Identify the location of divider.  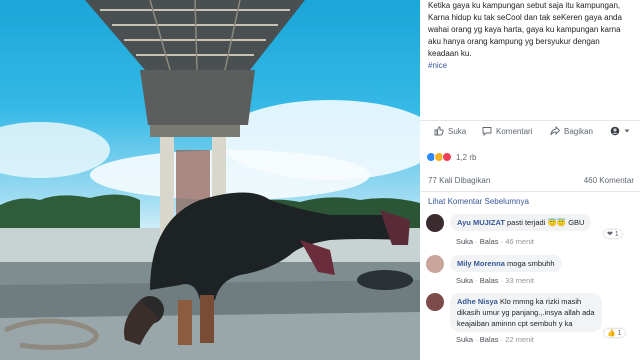
(530, 191).